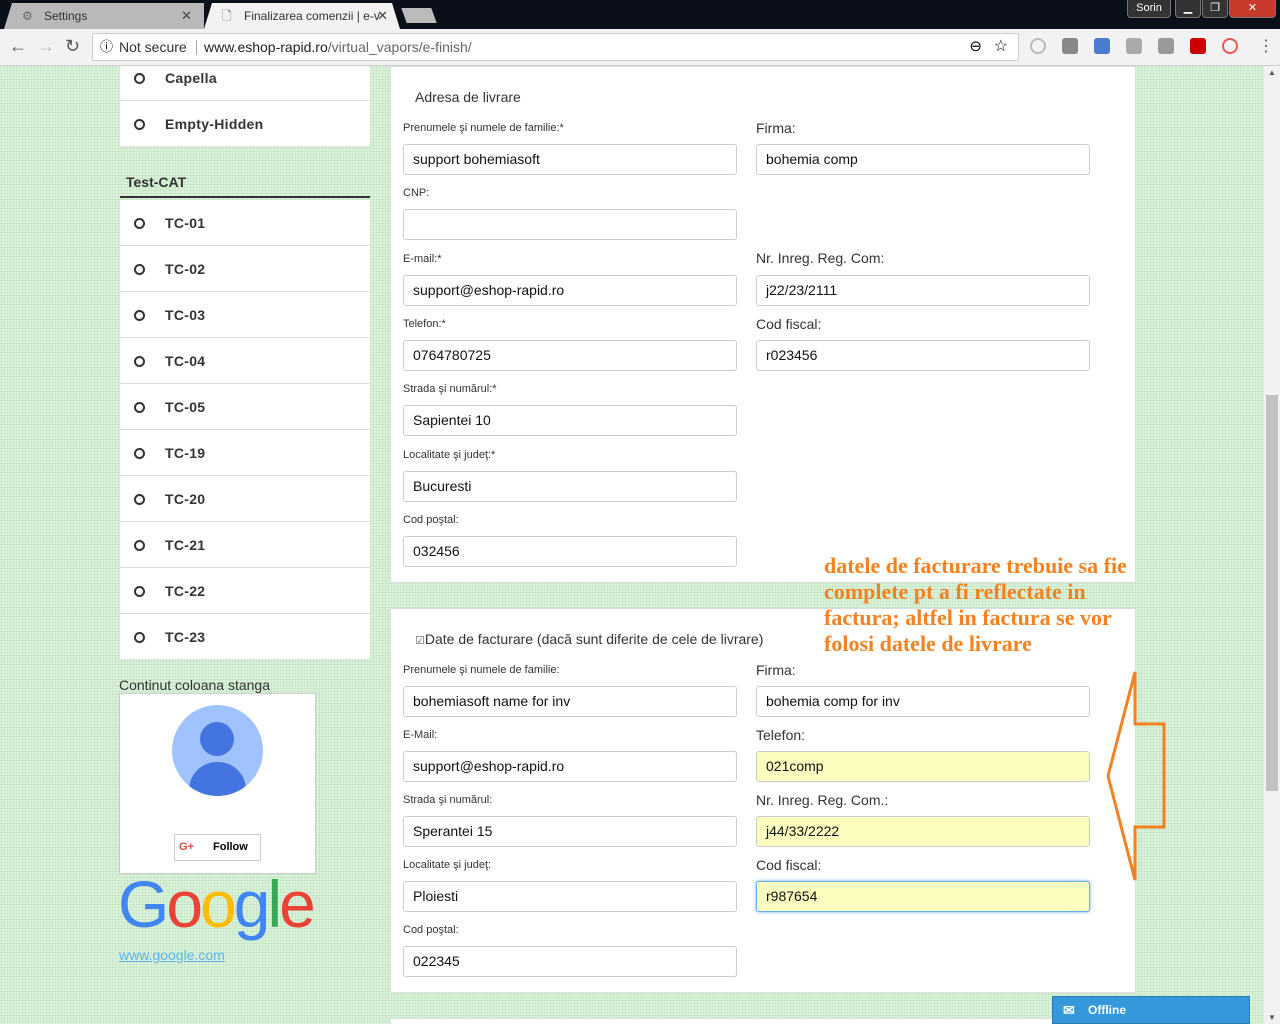 This screenshot has width=1280, height=1024. I want to click on company-input: bohemia comp for inv, so click(923, 701).